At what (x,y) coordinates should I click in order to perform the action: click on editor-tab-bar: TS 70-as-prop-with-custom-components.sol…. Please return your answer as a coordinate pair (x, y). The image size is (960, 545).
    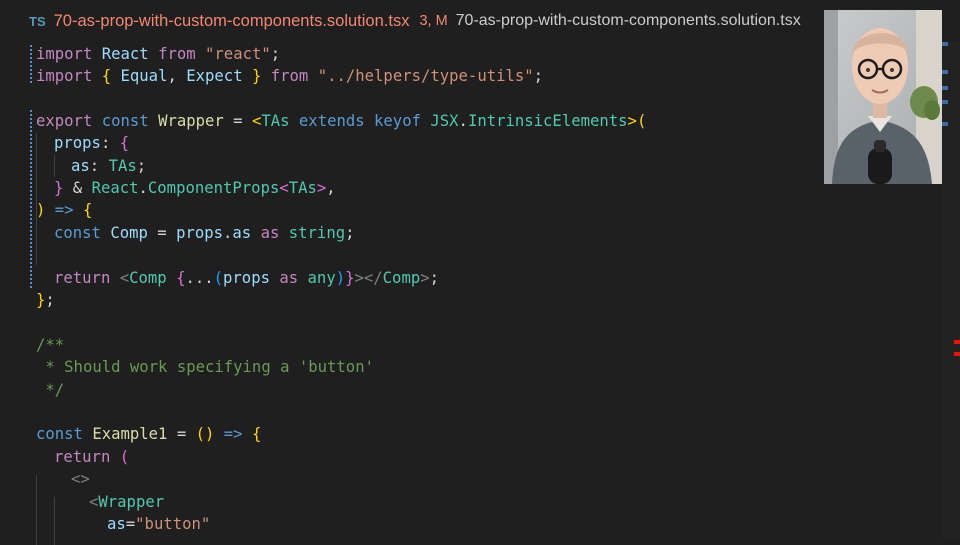
    Looking at the image, I should click on (480, 21).